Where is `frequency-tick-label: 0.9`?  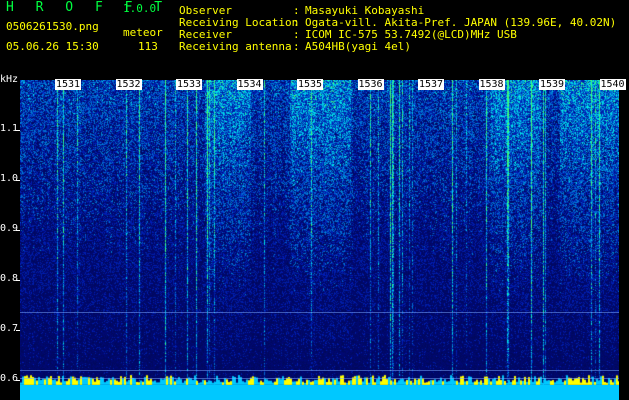 frequency-tick-label: 0.9 is located at coordinates (9, 228).